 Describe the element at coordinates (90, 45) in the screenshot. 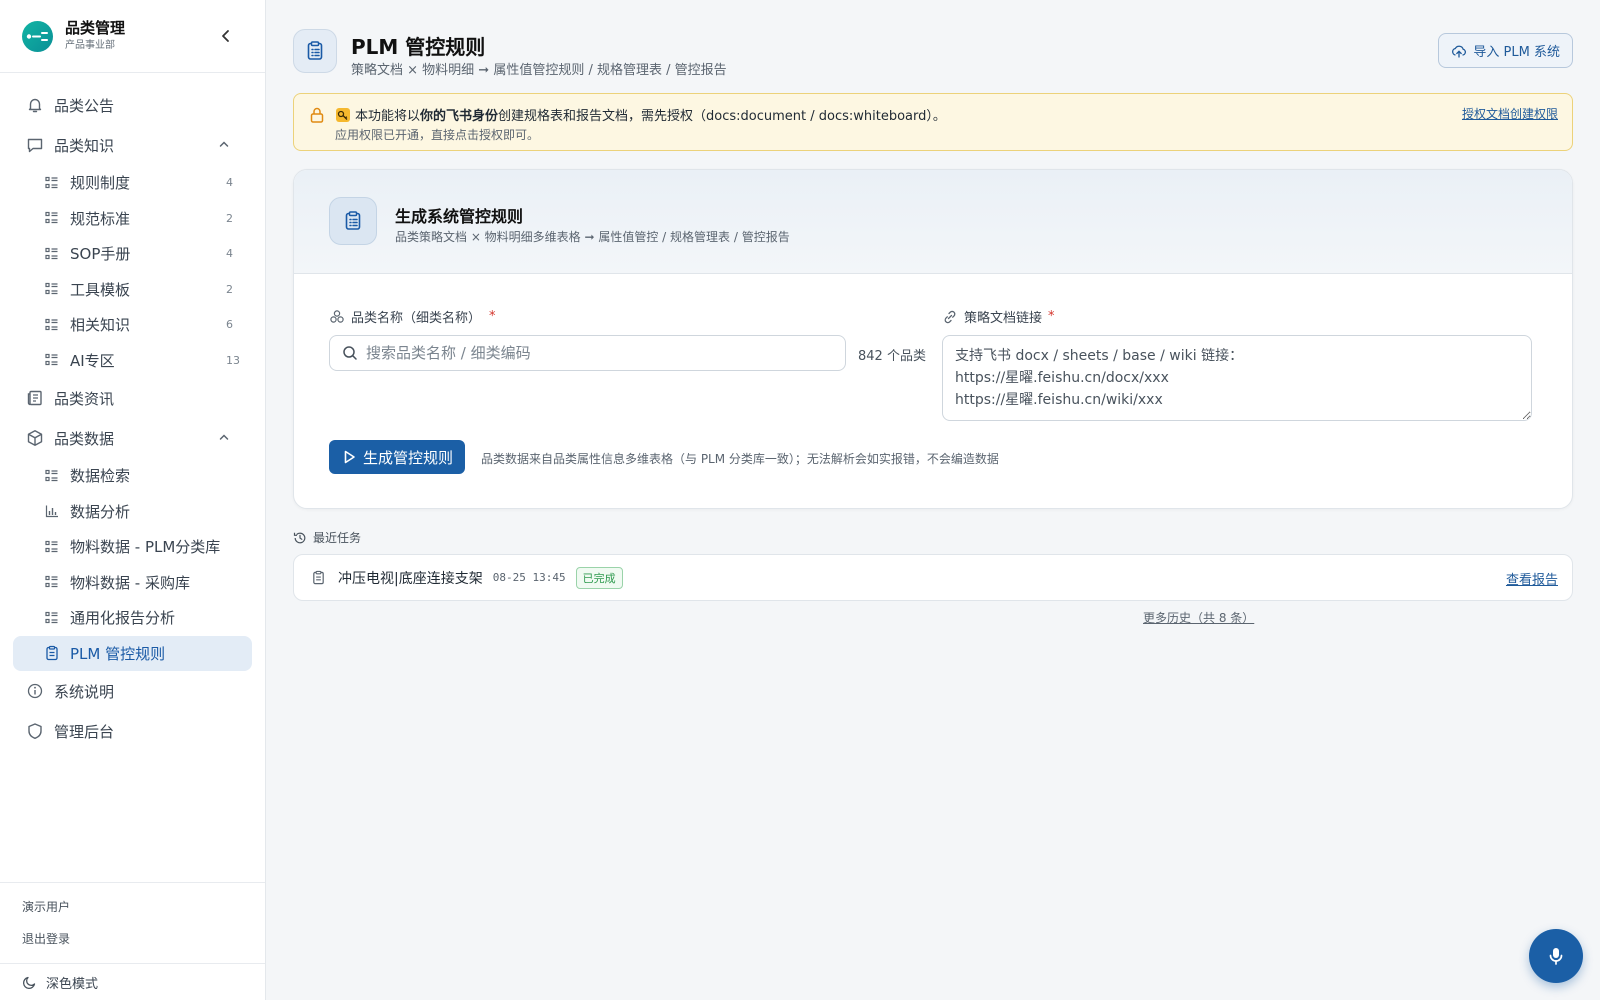

I see `brand-subtitle: 产品事业部` at that location.